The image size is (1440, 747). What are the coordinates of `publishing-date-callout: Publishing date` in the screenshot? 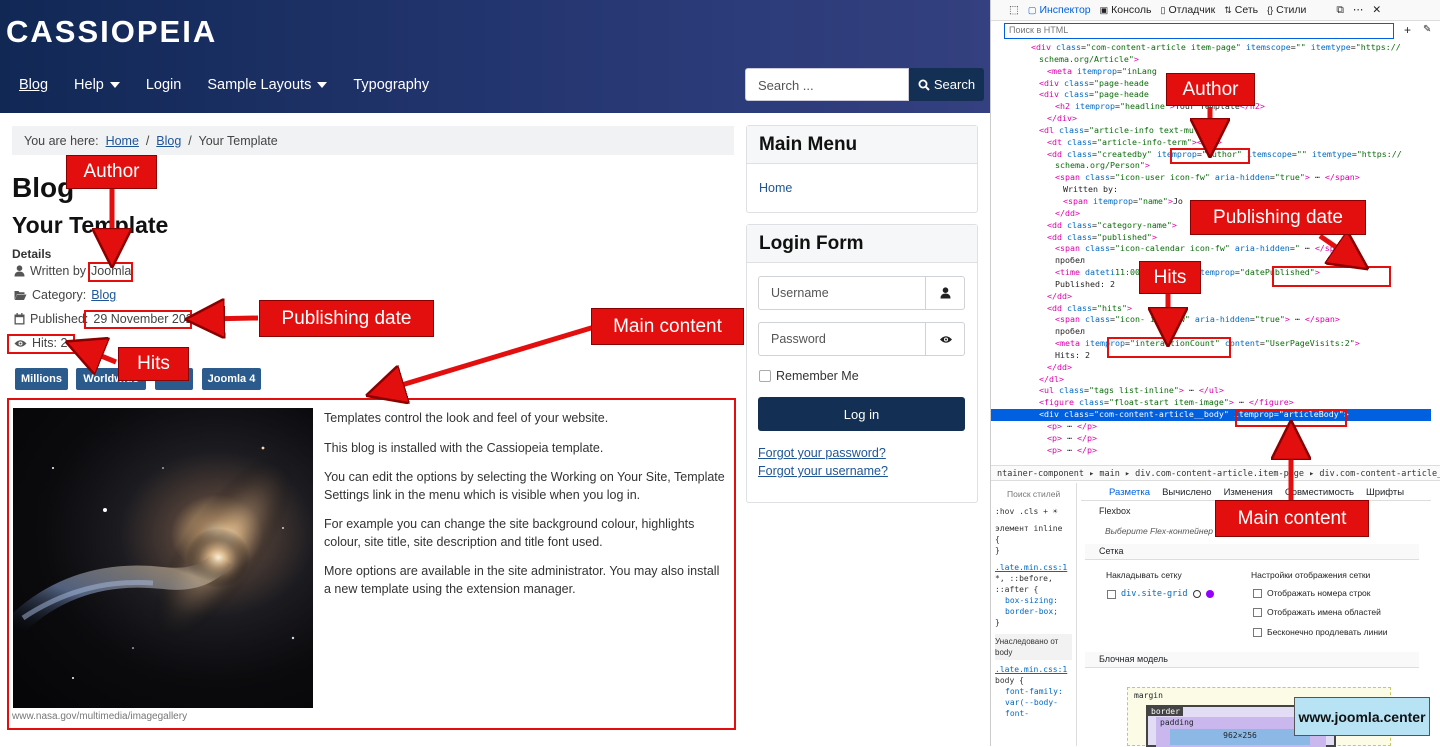 It's located at (346, 318).